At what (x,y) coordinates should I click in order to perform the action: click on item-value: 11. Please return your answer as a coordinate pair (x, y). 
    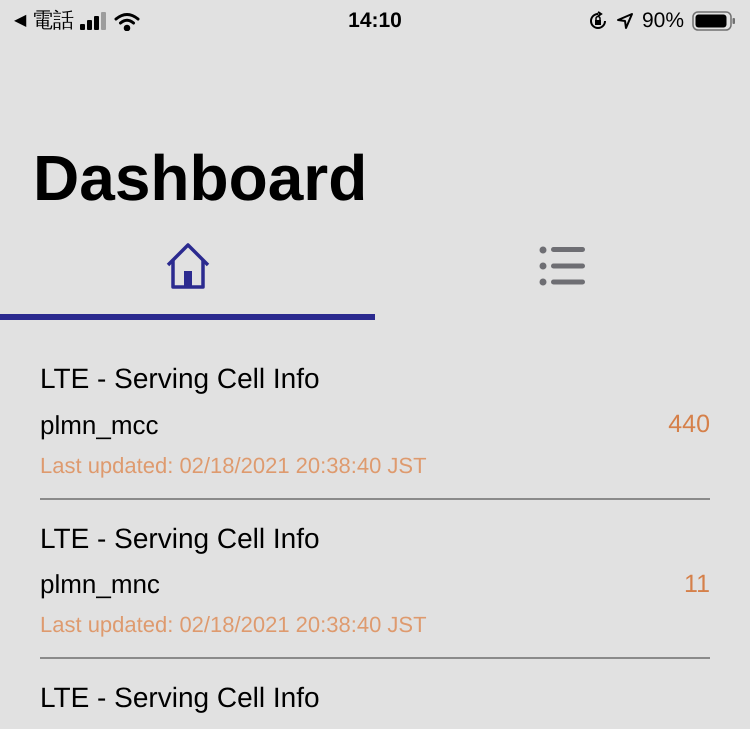
    Looking at the image, I should click on (697, 584).